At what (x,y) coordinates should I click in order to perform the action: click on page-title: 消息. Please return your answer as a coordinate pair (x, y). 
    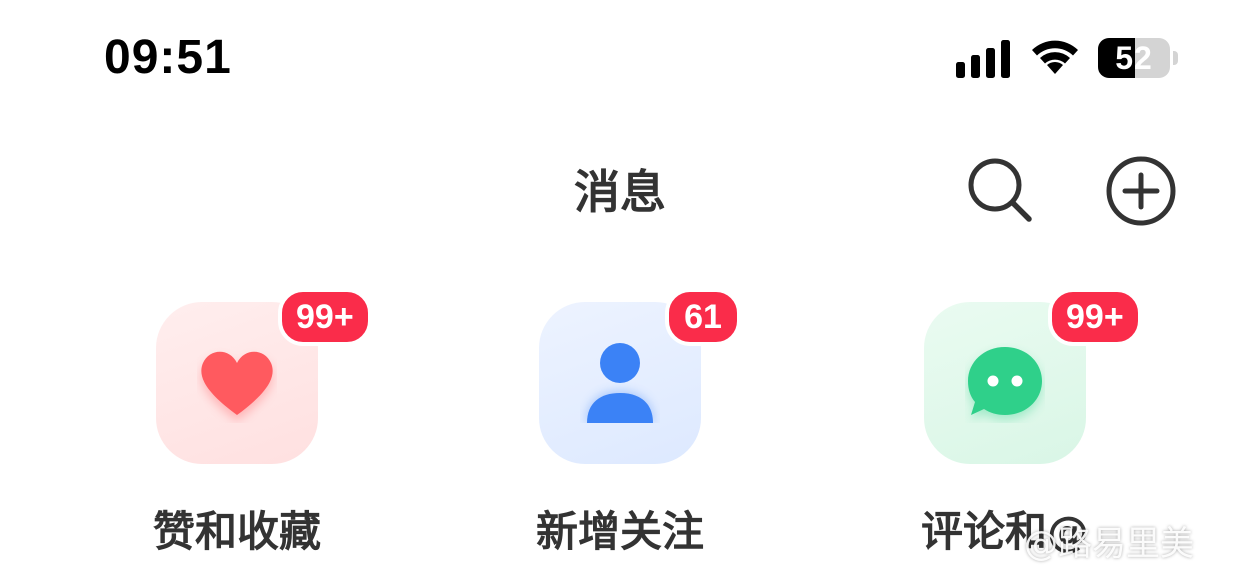
    Looking at the image, I should click on (620, 192).